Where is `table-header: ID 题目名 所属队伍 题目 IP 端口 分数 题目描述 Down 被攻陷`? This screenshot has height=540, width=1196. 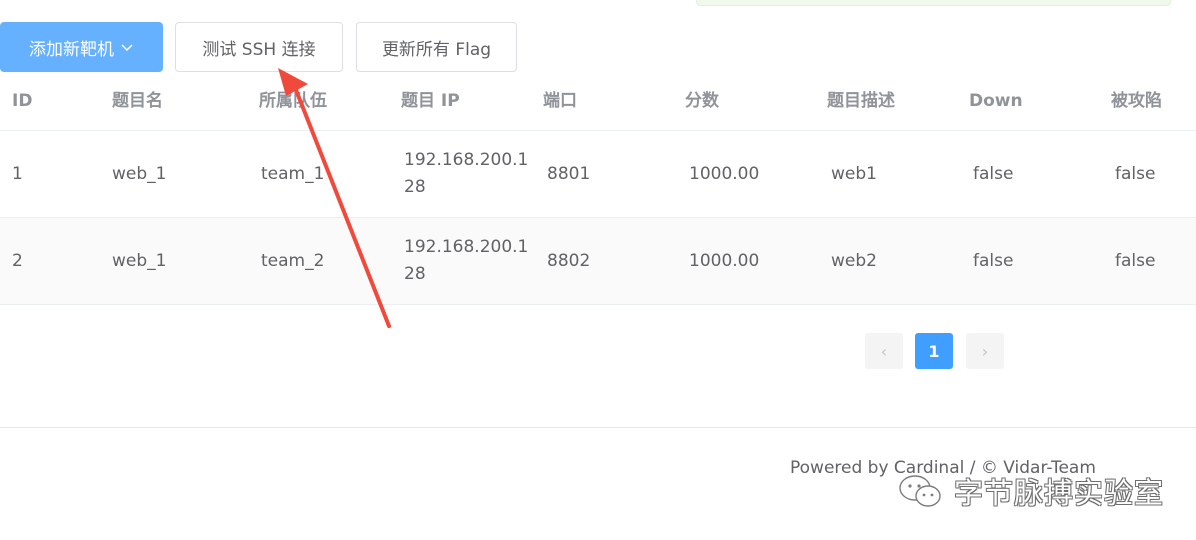 table-header: ID 题目名 所属队伍 题目 IP 端口 分数 题目描述 Down 被攻陷 is located at coordinates (598, 101).